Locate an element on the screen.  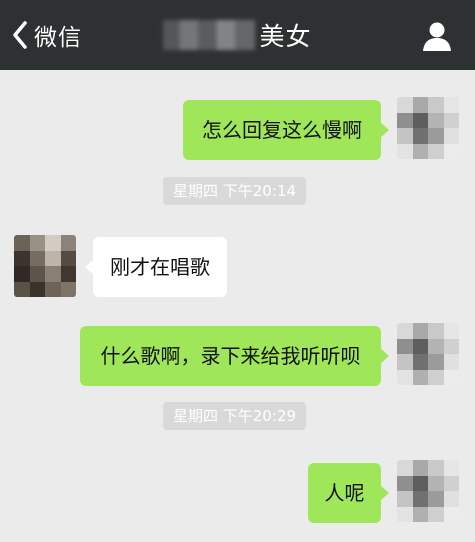
message-text: 刚才在唱歌 is located at coordinates (160, 267).